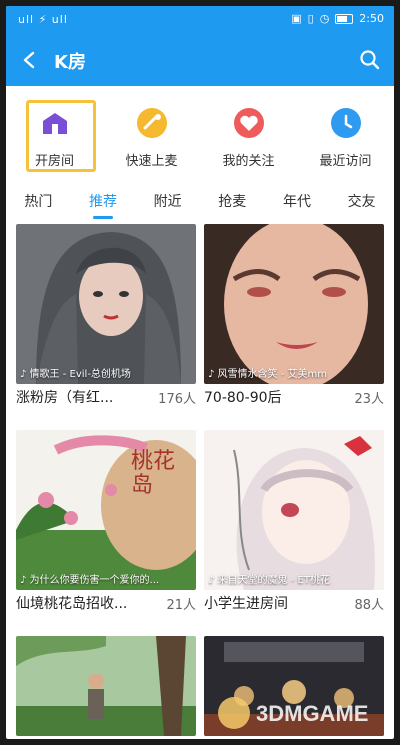  Describe the element at coordinates (61, 136) in the screenshot. I see `selection-highlight` at that location.